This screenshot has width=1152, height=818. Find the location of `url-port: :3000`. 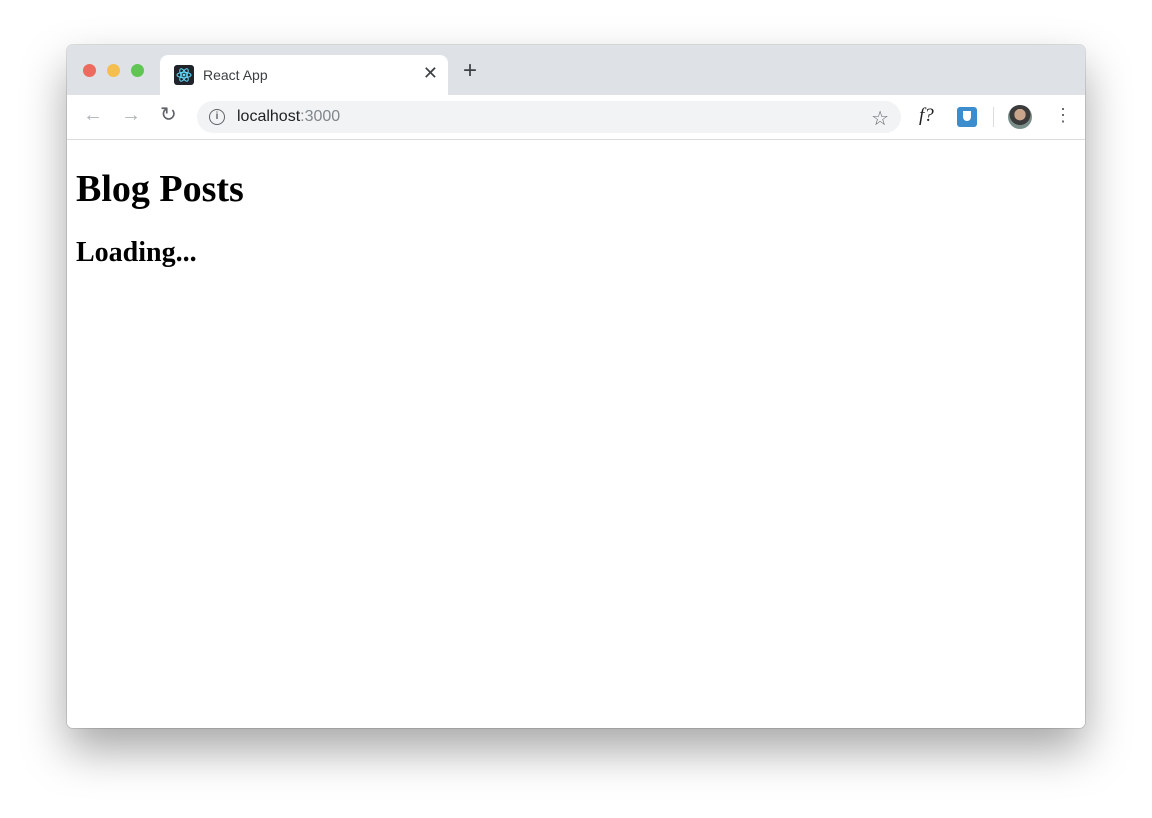

url-port: :3000 is located at coordinates (320, 116).